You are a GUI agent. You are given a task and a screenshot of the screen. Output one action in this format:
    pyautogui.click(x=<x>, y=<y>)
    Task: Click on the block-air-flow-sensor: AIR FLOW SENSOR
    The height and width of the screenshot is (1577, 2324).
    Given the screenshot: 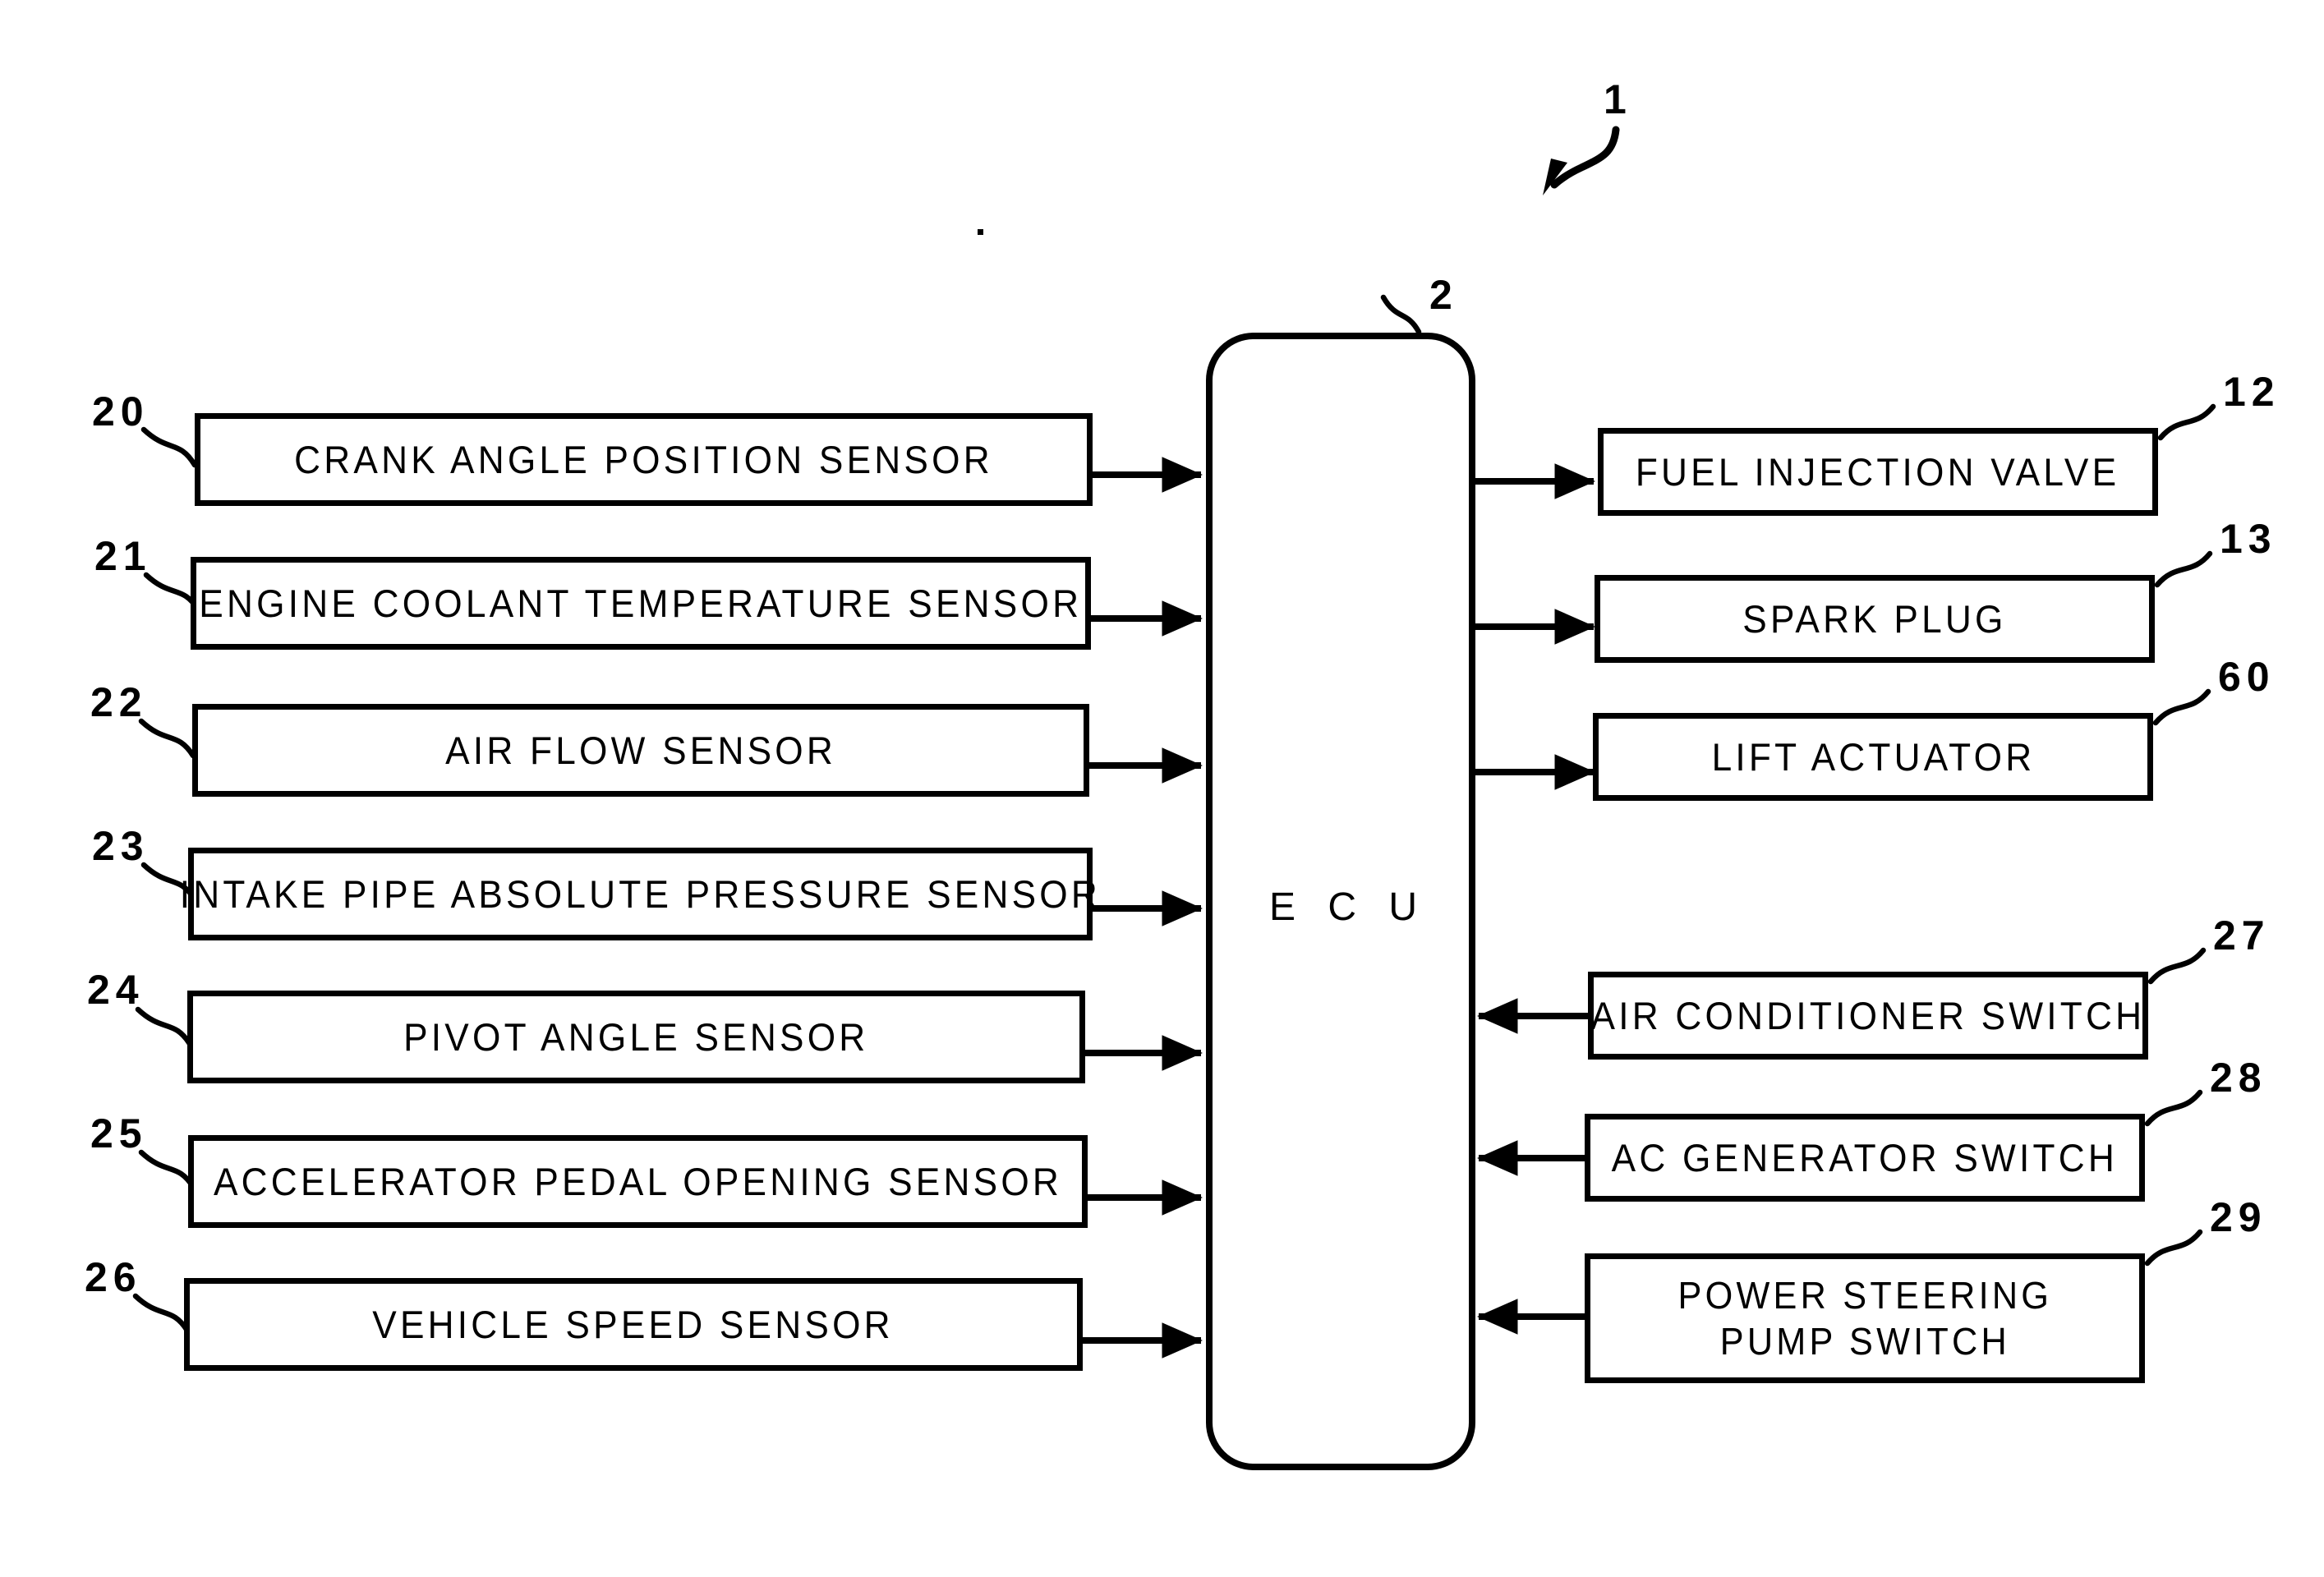 What is the action you would take?
    pyautogui.click(x=640, y=750)
    